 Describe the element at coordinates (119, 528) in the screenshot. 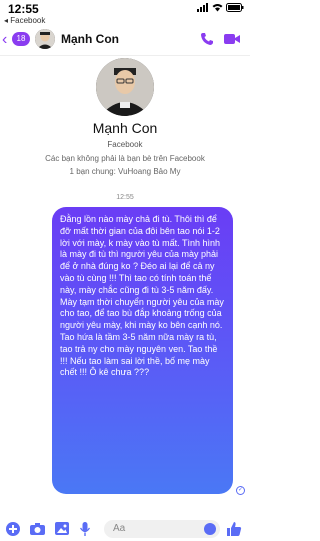

I see `message-input-placeholder: Aa` at that location.